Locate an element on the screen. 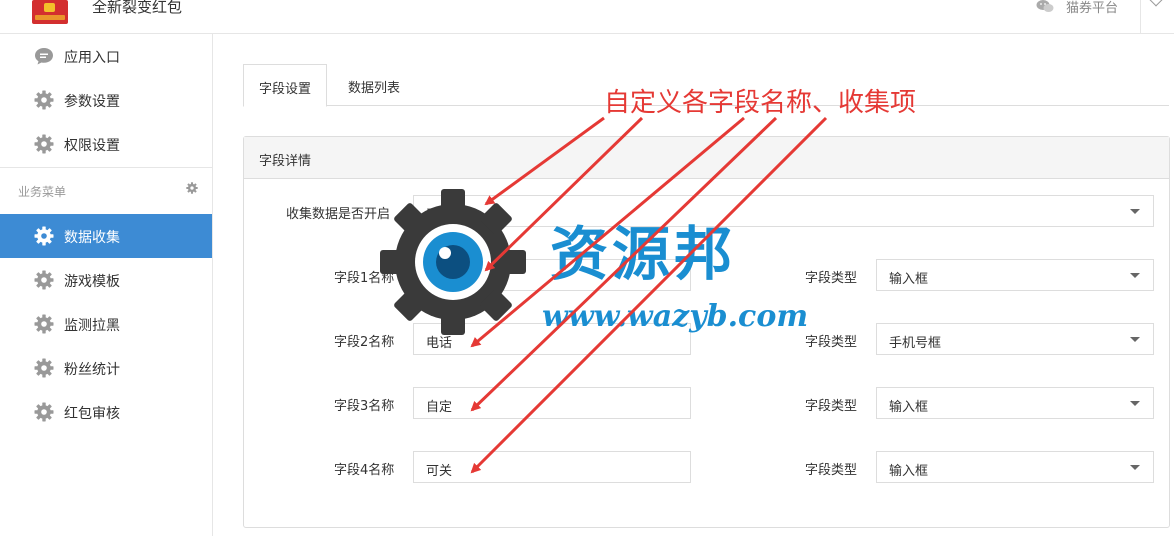  chevron-down-icon is located at coordinates (1156, 3).